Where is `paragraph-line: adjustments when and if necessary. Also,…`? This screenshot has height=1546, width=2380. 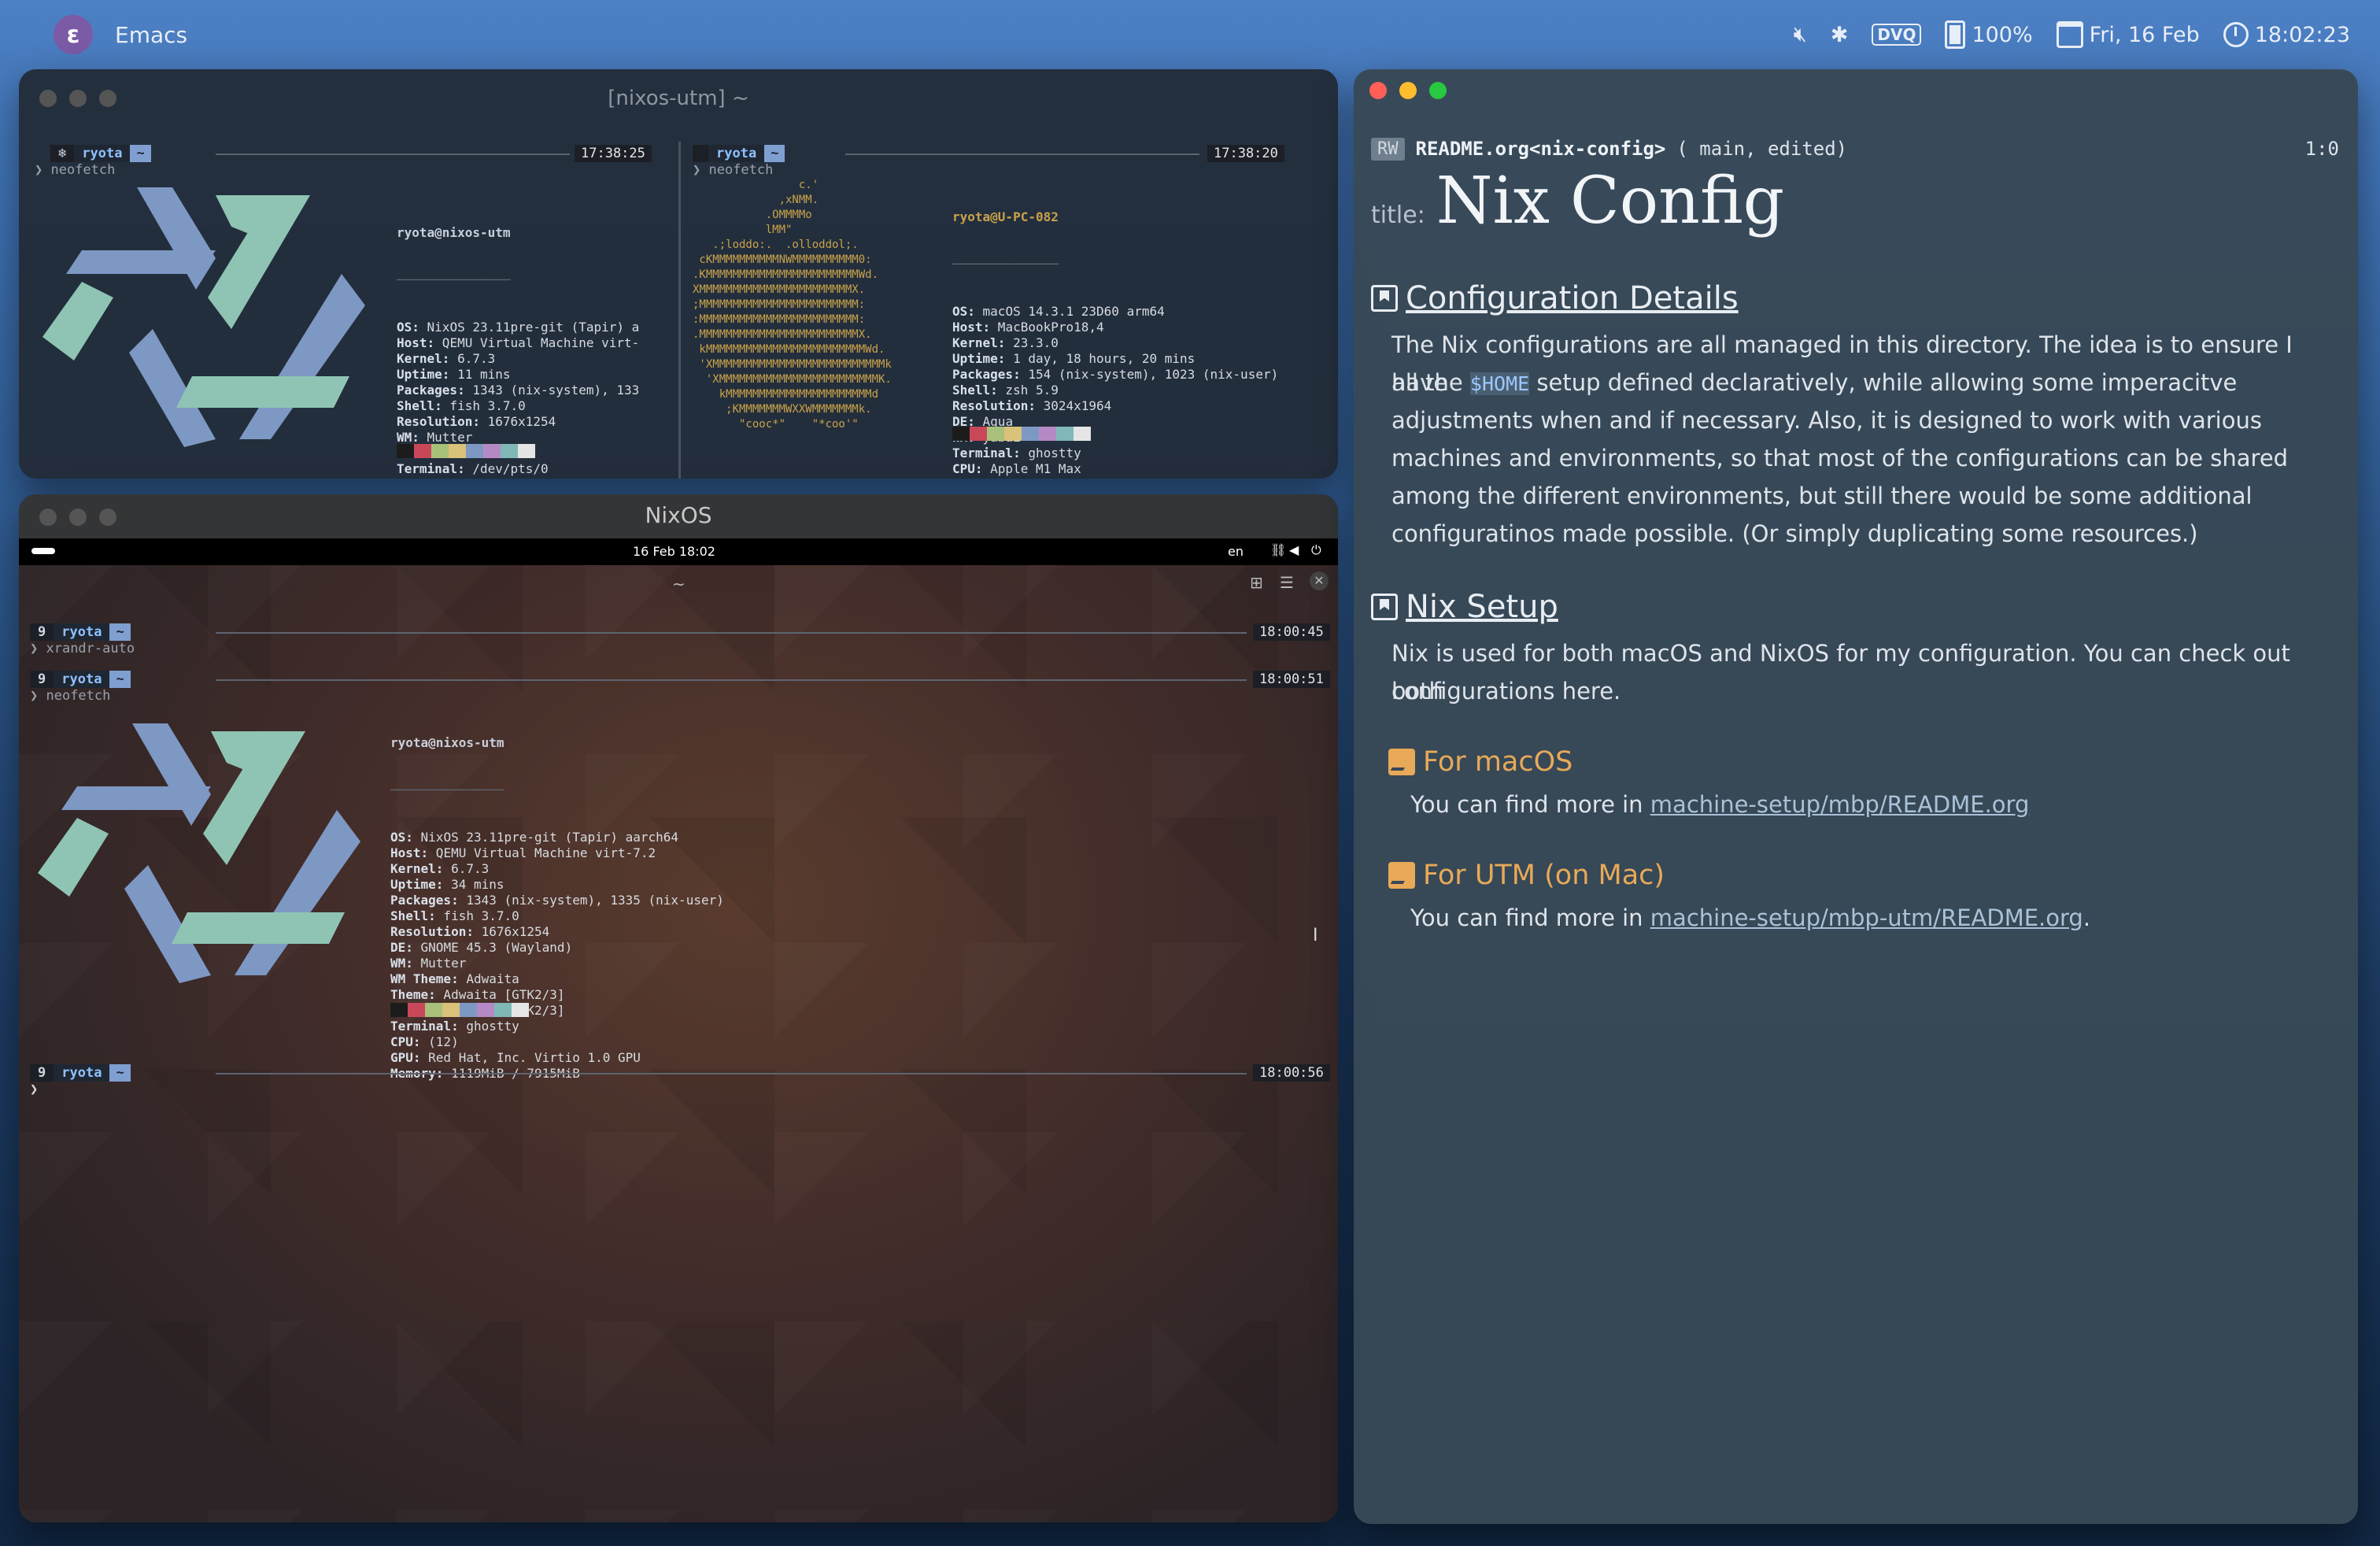 paragraph-line: adjustments when and if necessary. Also,… is located at coordinates (1826, 421).